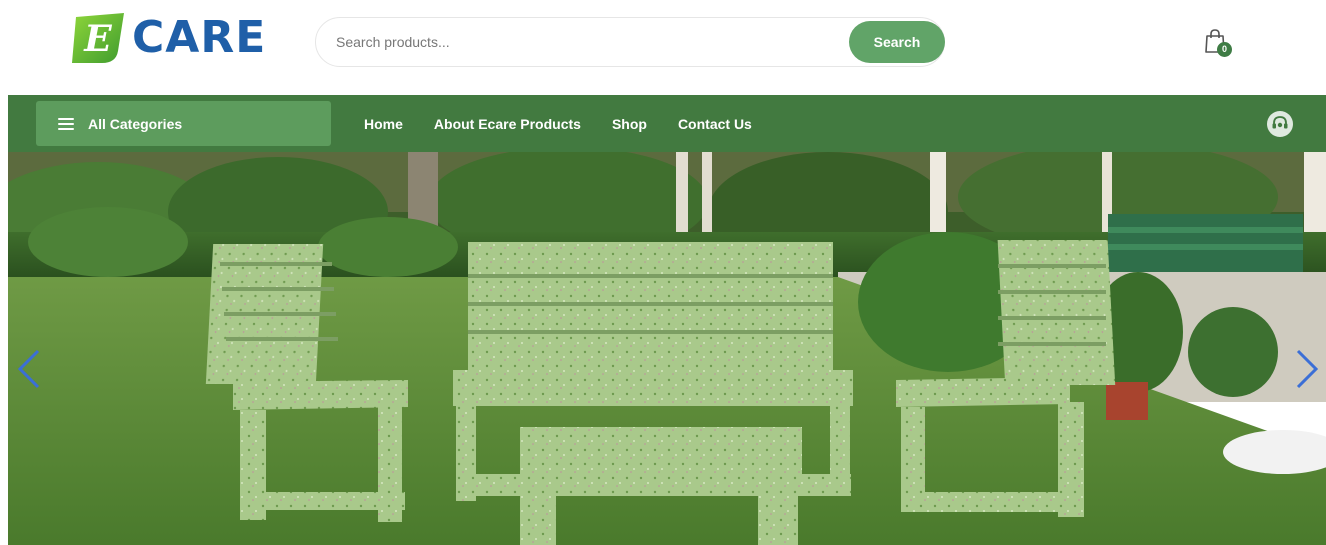  I want to click on hamburger-icon, so click(66, 123).